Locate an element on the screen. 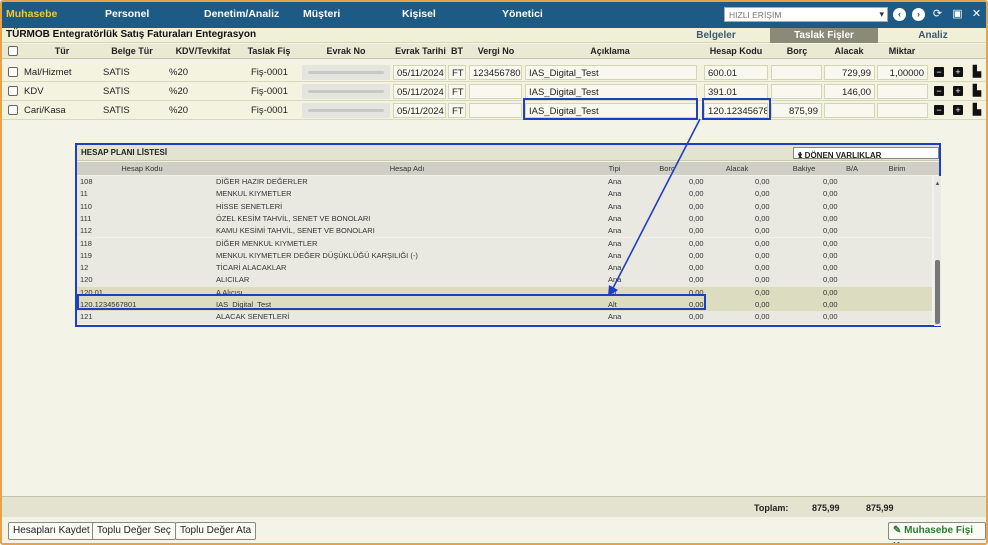 The image size is (988, 545). arrow-line is located at coordinates (656, 204).